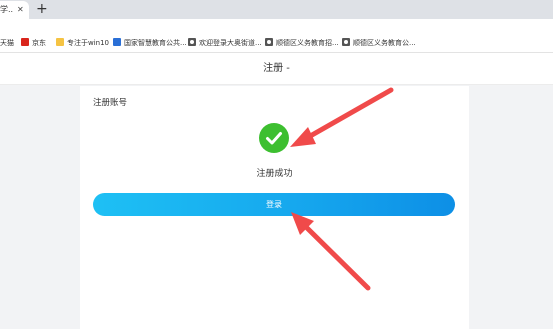 The width and height of the screenshot is (553, 329). Describe the element at coordinates (60, 42) in the screenshot. I see `folder-icon` at that location.